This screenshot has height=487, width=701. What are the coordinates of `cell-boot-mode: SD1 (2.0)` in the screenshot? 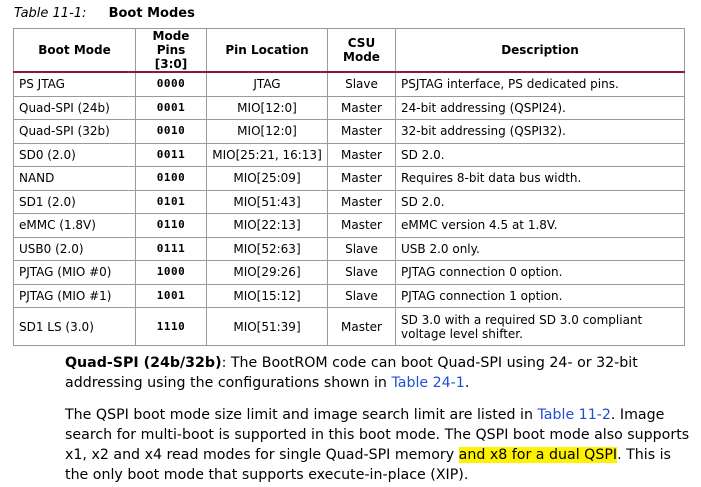 It's located at (74, 201).